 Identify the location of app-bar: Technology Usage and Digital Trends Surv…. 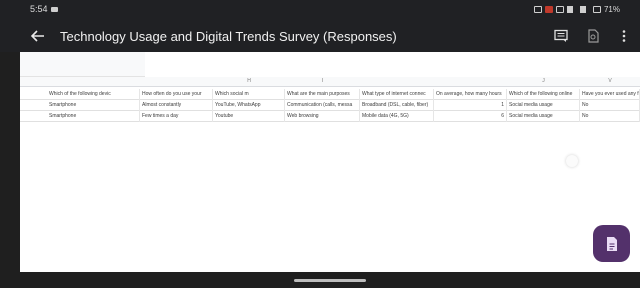
(320, 36).